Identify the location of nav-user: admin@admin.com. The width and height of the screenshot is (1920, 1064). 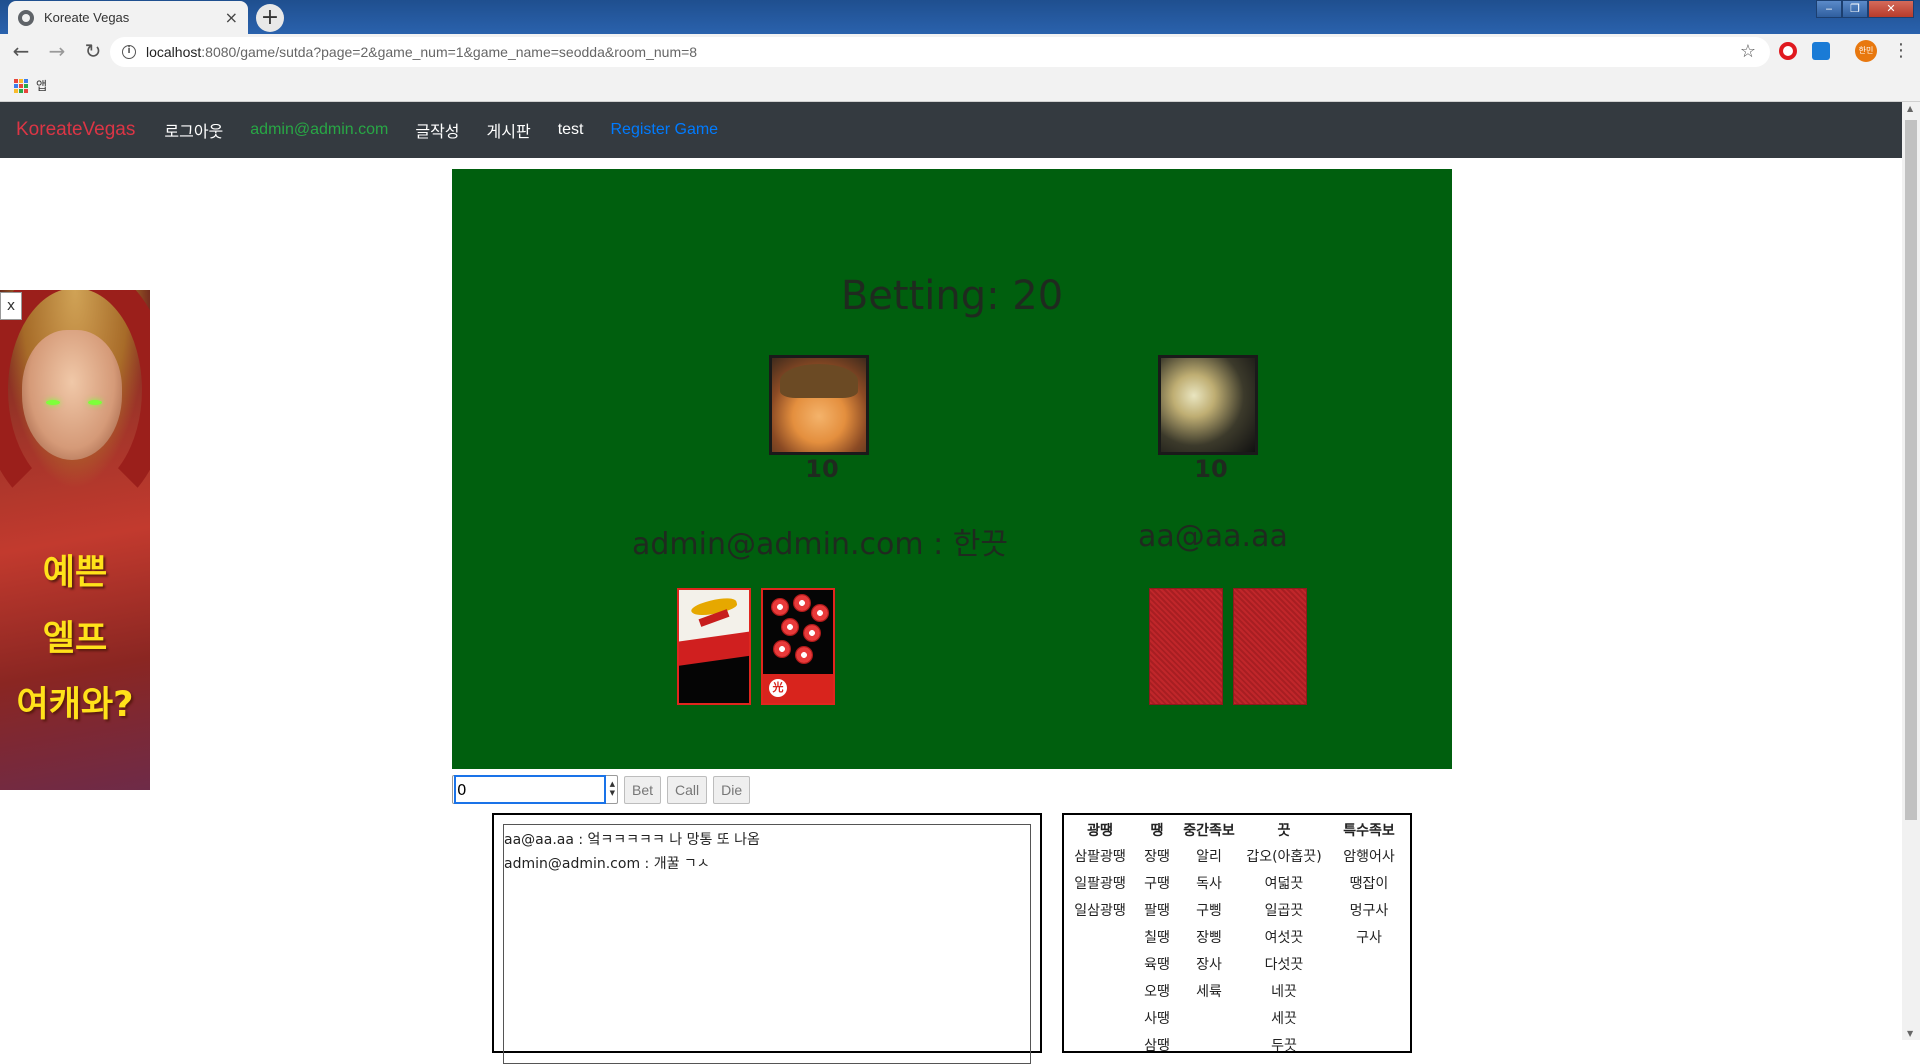
(319, 130).